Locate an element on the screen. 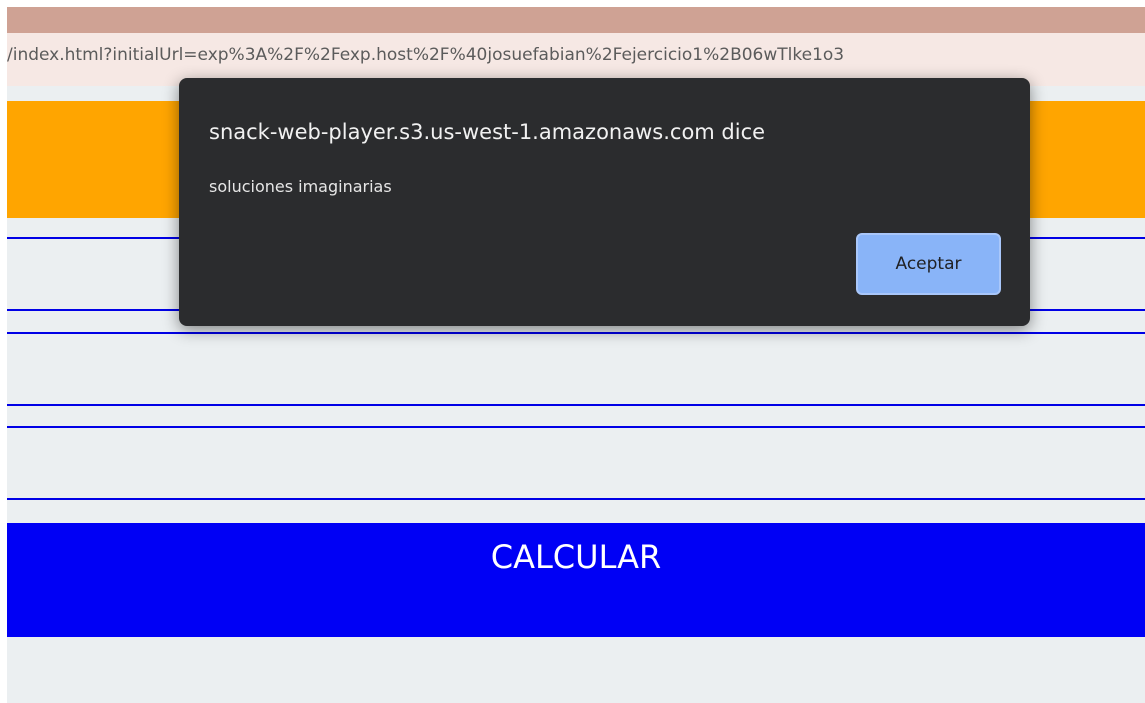 The width and height of the screenshot is (1145, 703). browser-tab-strip is located at coordinates (576, 20).